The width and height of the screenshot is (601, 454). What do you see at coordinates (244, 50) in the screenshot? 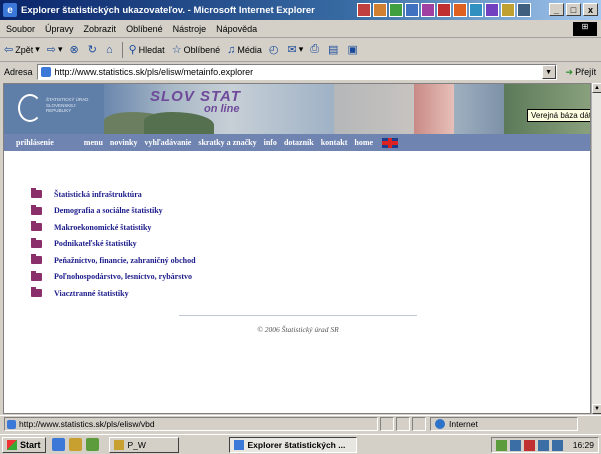
I see `media-button: ♫ Média` at bounding box center [244, 50].